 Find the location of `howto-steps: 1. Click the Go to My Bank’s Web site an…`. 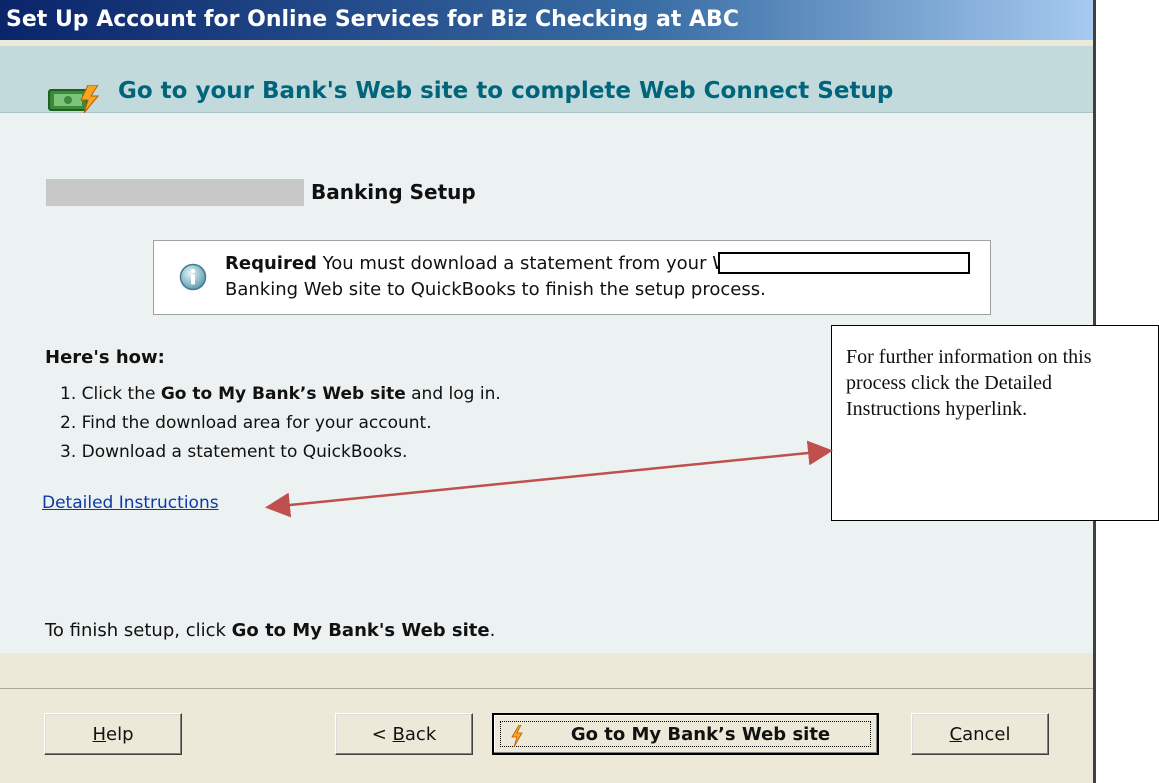

howto-steps: 1. Click the Go to My Bank’s Web site an… is located at coordinates (280, 423).